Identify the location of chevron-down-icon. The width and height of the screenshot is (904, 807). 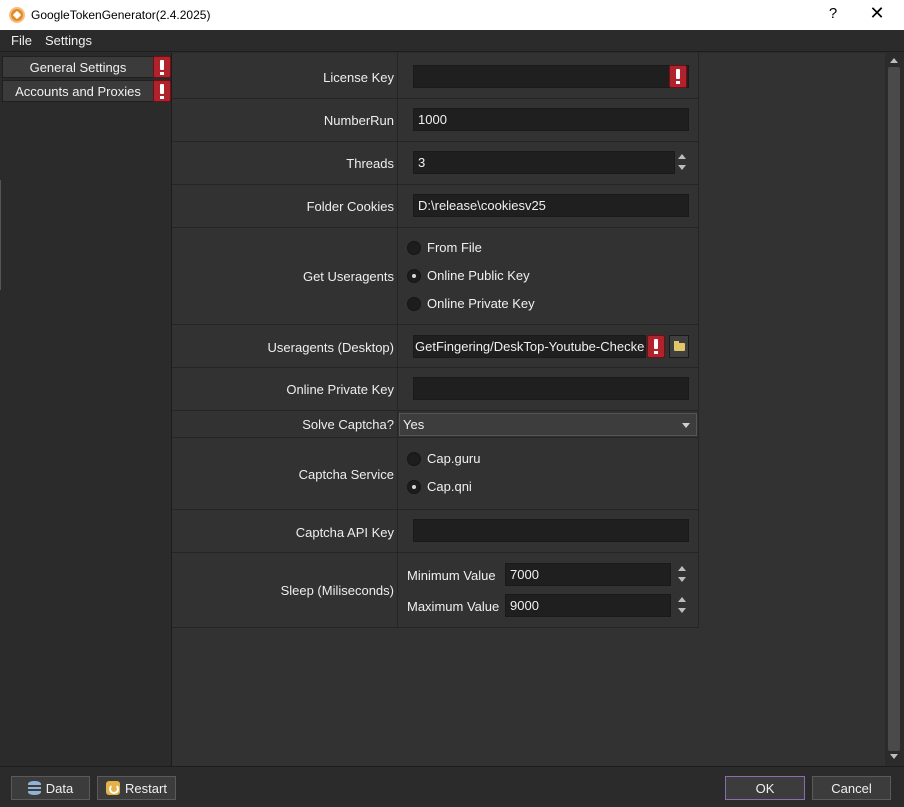
(686, 425).